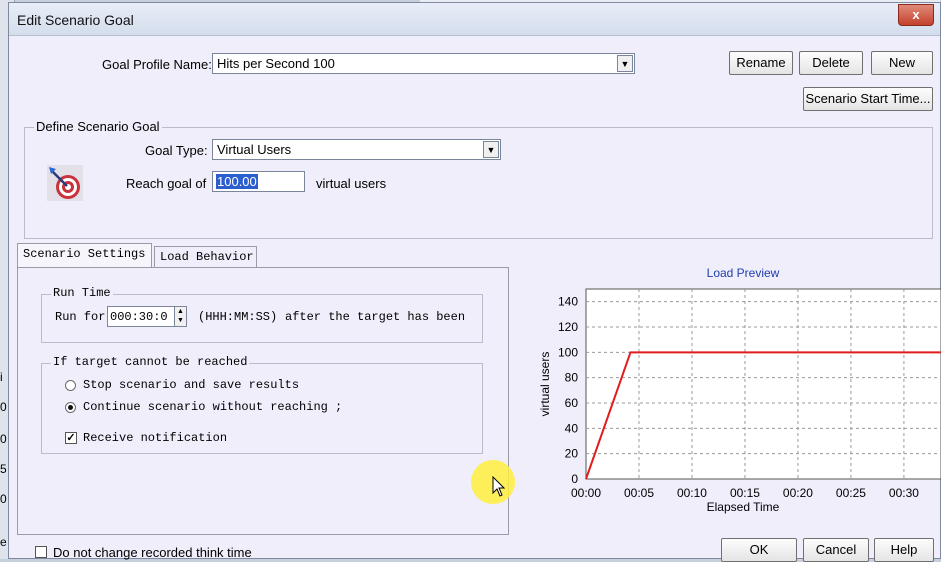 The height and width of the screenshot is (562, 941). What do you see at coordinates (904, 550) in the screenshot?
I see `help-button: Help` at bounding box center [904, 550].